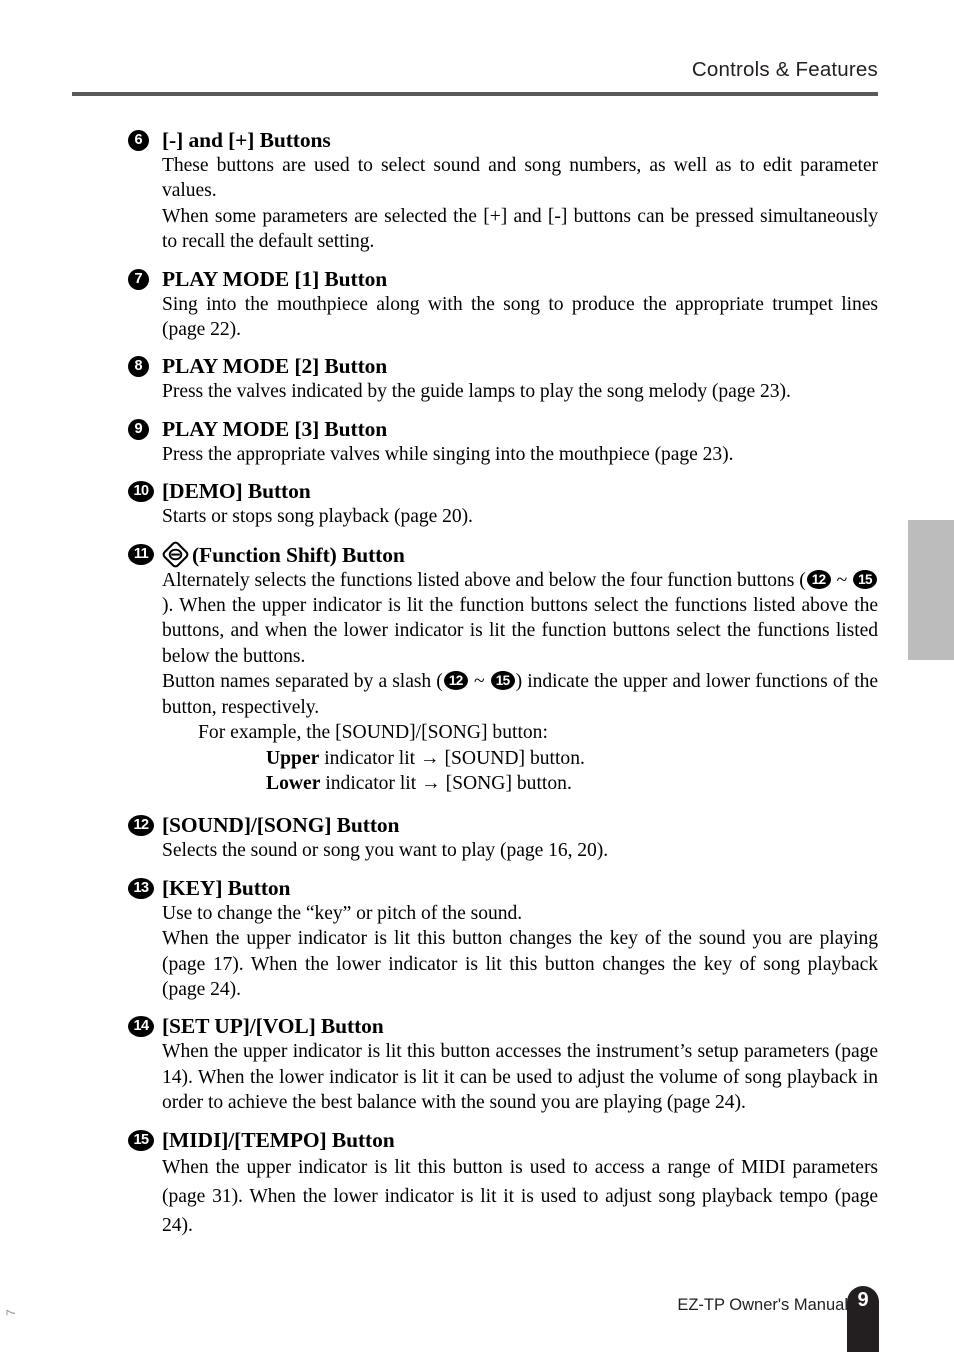  I want to click on entry-heading: 11 (Function Shift) Button, so click(503, 554).